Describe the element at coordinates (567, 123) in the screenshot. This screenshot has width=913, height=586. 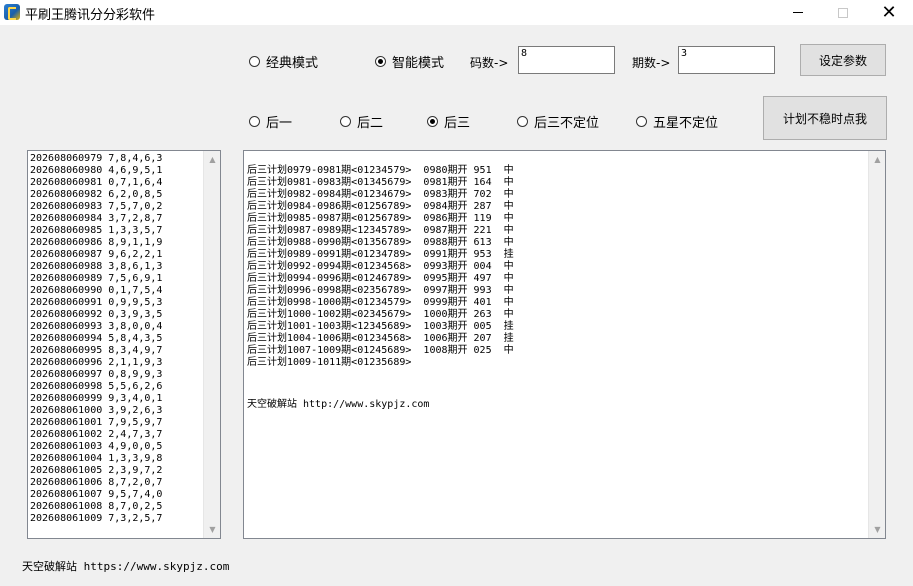
I see `radio-label: 后三不定位` at that location.